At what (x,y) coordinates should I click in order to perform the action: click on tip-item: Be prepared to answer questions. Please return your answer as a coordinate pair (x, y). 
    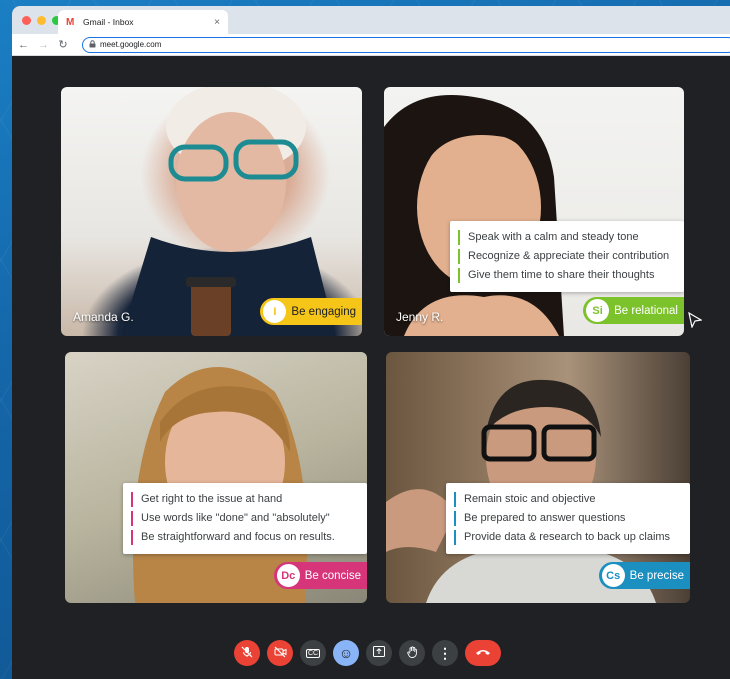
    Looking at the image, I should click on (567, 518).